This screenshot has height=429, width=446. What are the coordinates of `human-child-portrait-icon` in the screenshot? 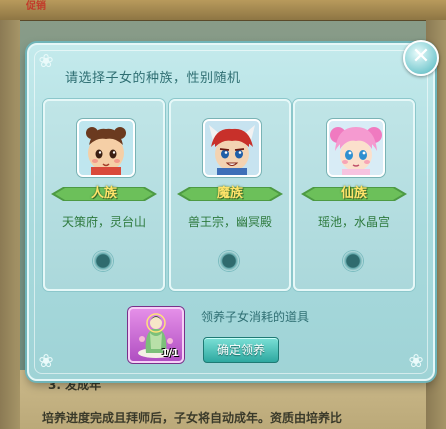 It's located at (106, 148).